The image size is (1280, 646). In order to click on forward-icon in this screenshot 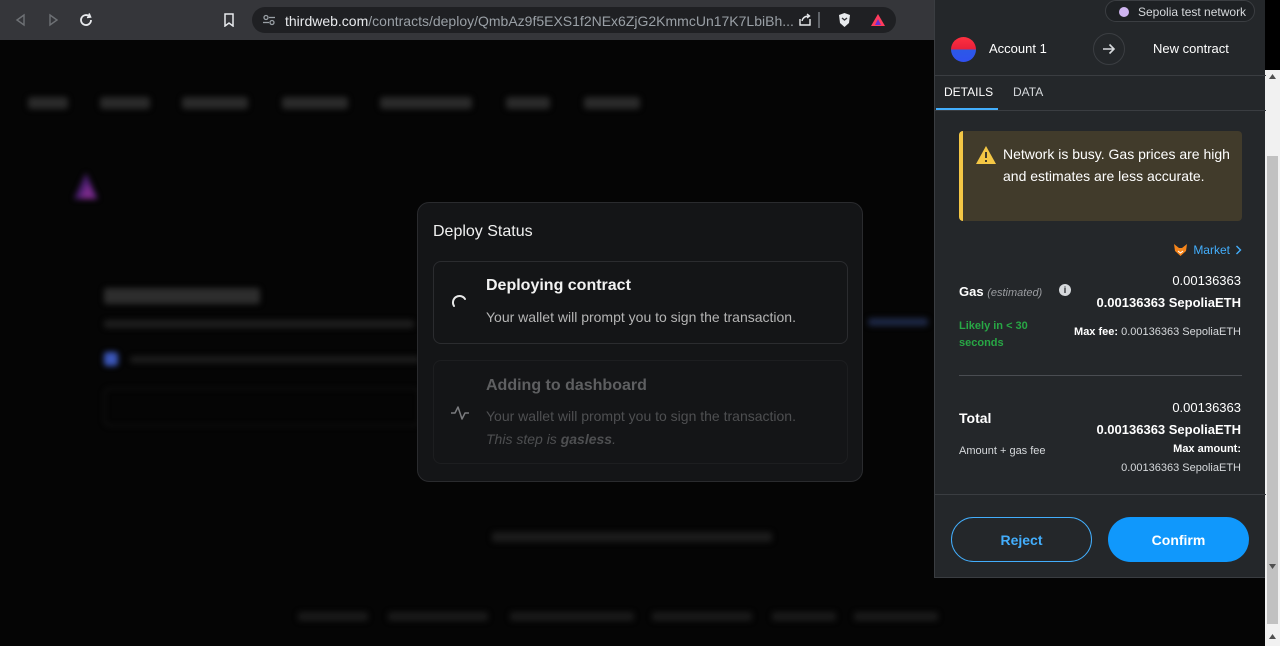, I will do `click(53, 20)`.